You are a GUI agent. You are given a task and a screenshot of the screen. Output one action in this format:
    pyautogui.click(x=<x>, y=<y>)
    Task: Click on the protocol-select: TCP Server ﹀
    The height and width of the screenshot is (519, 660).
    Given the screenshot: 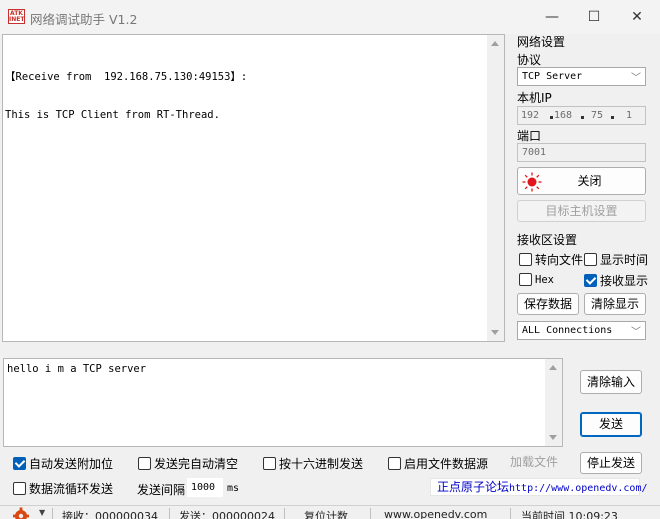 What is the action you would take?
    pyautogui.click(x=581, y=76)
    